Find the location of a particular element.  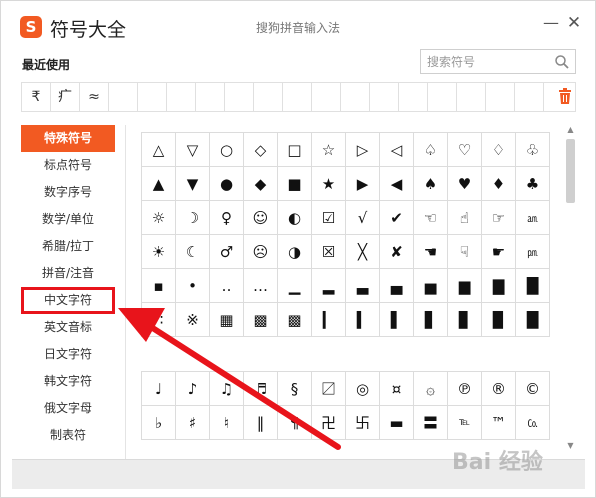

symbol-cell: ▼ is located at coordinates (193, 184).